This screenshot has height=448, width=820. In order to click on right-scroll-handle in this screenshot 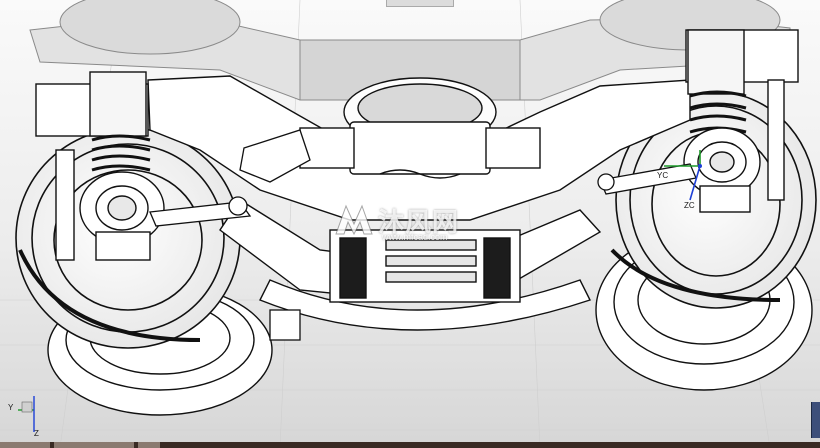, I will do `click(815, 420)`.